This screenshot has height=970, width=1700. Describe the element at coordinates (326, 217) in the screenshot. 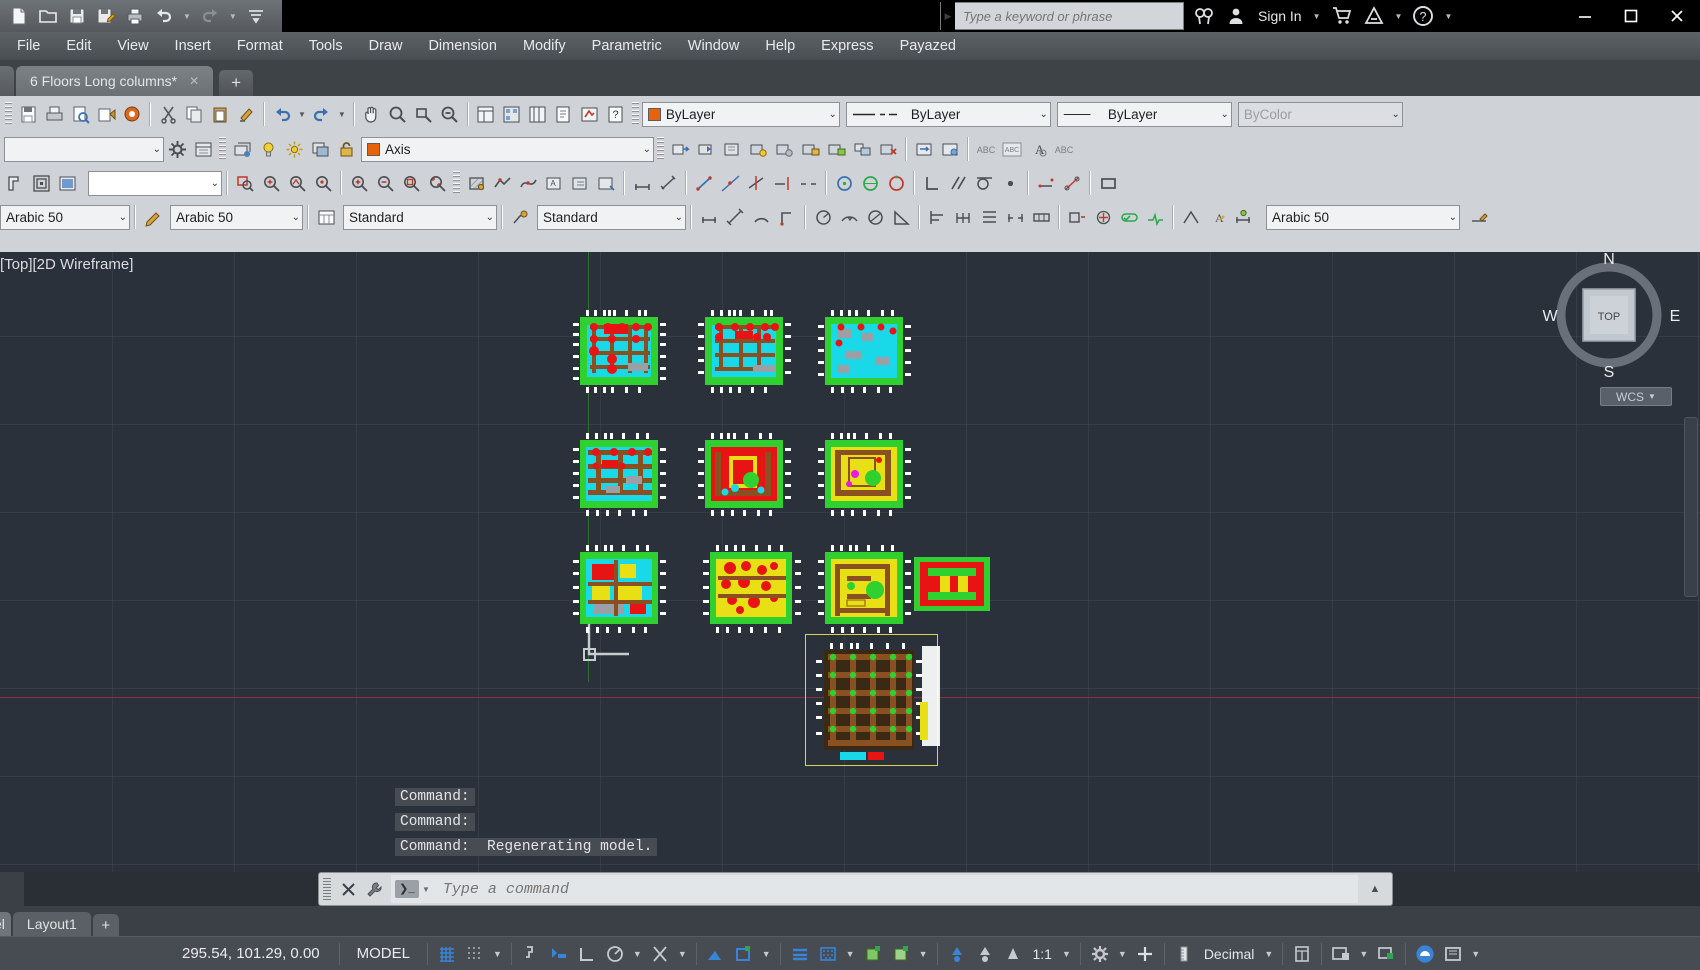

I see `dim-style-manager-icon` at that location.